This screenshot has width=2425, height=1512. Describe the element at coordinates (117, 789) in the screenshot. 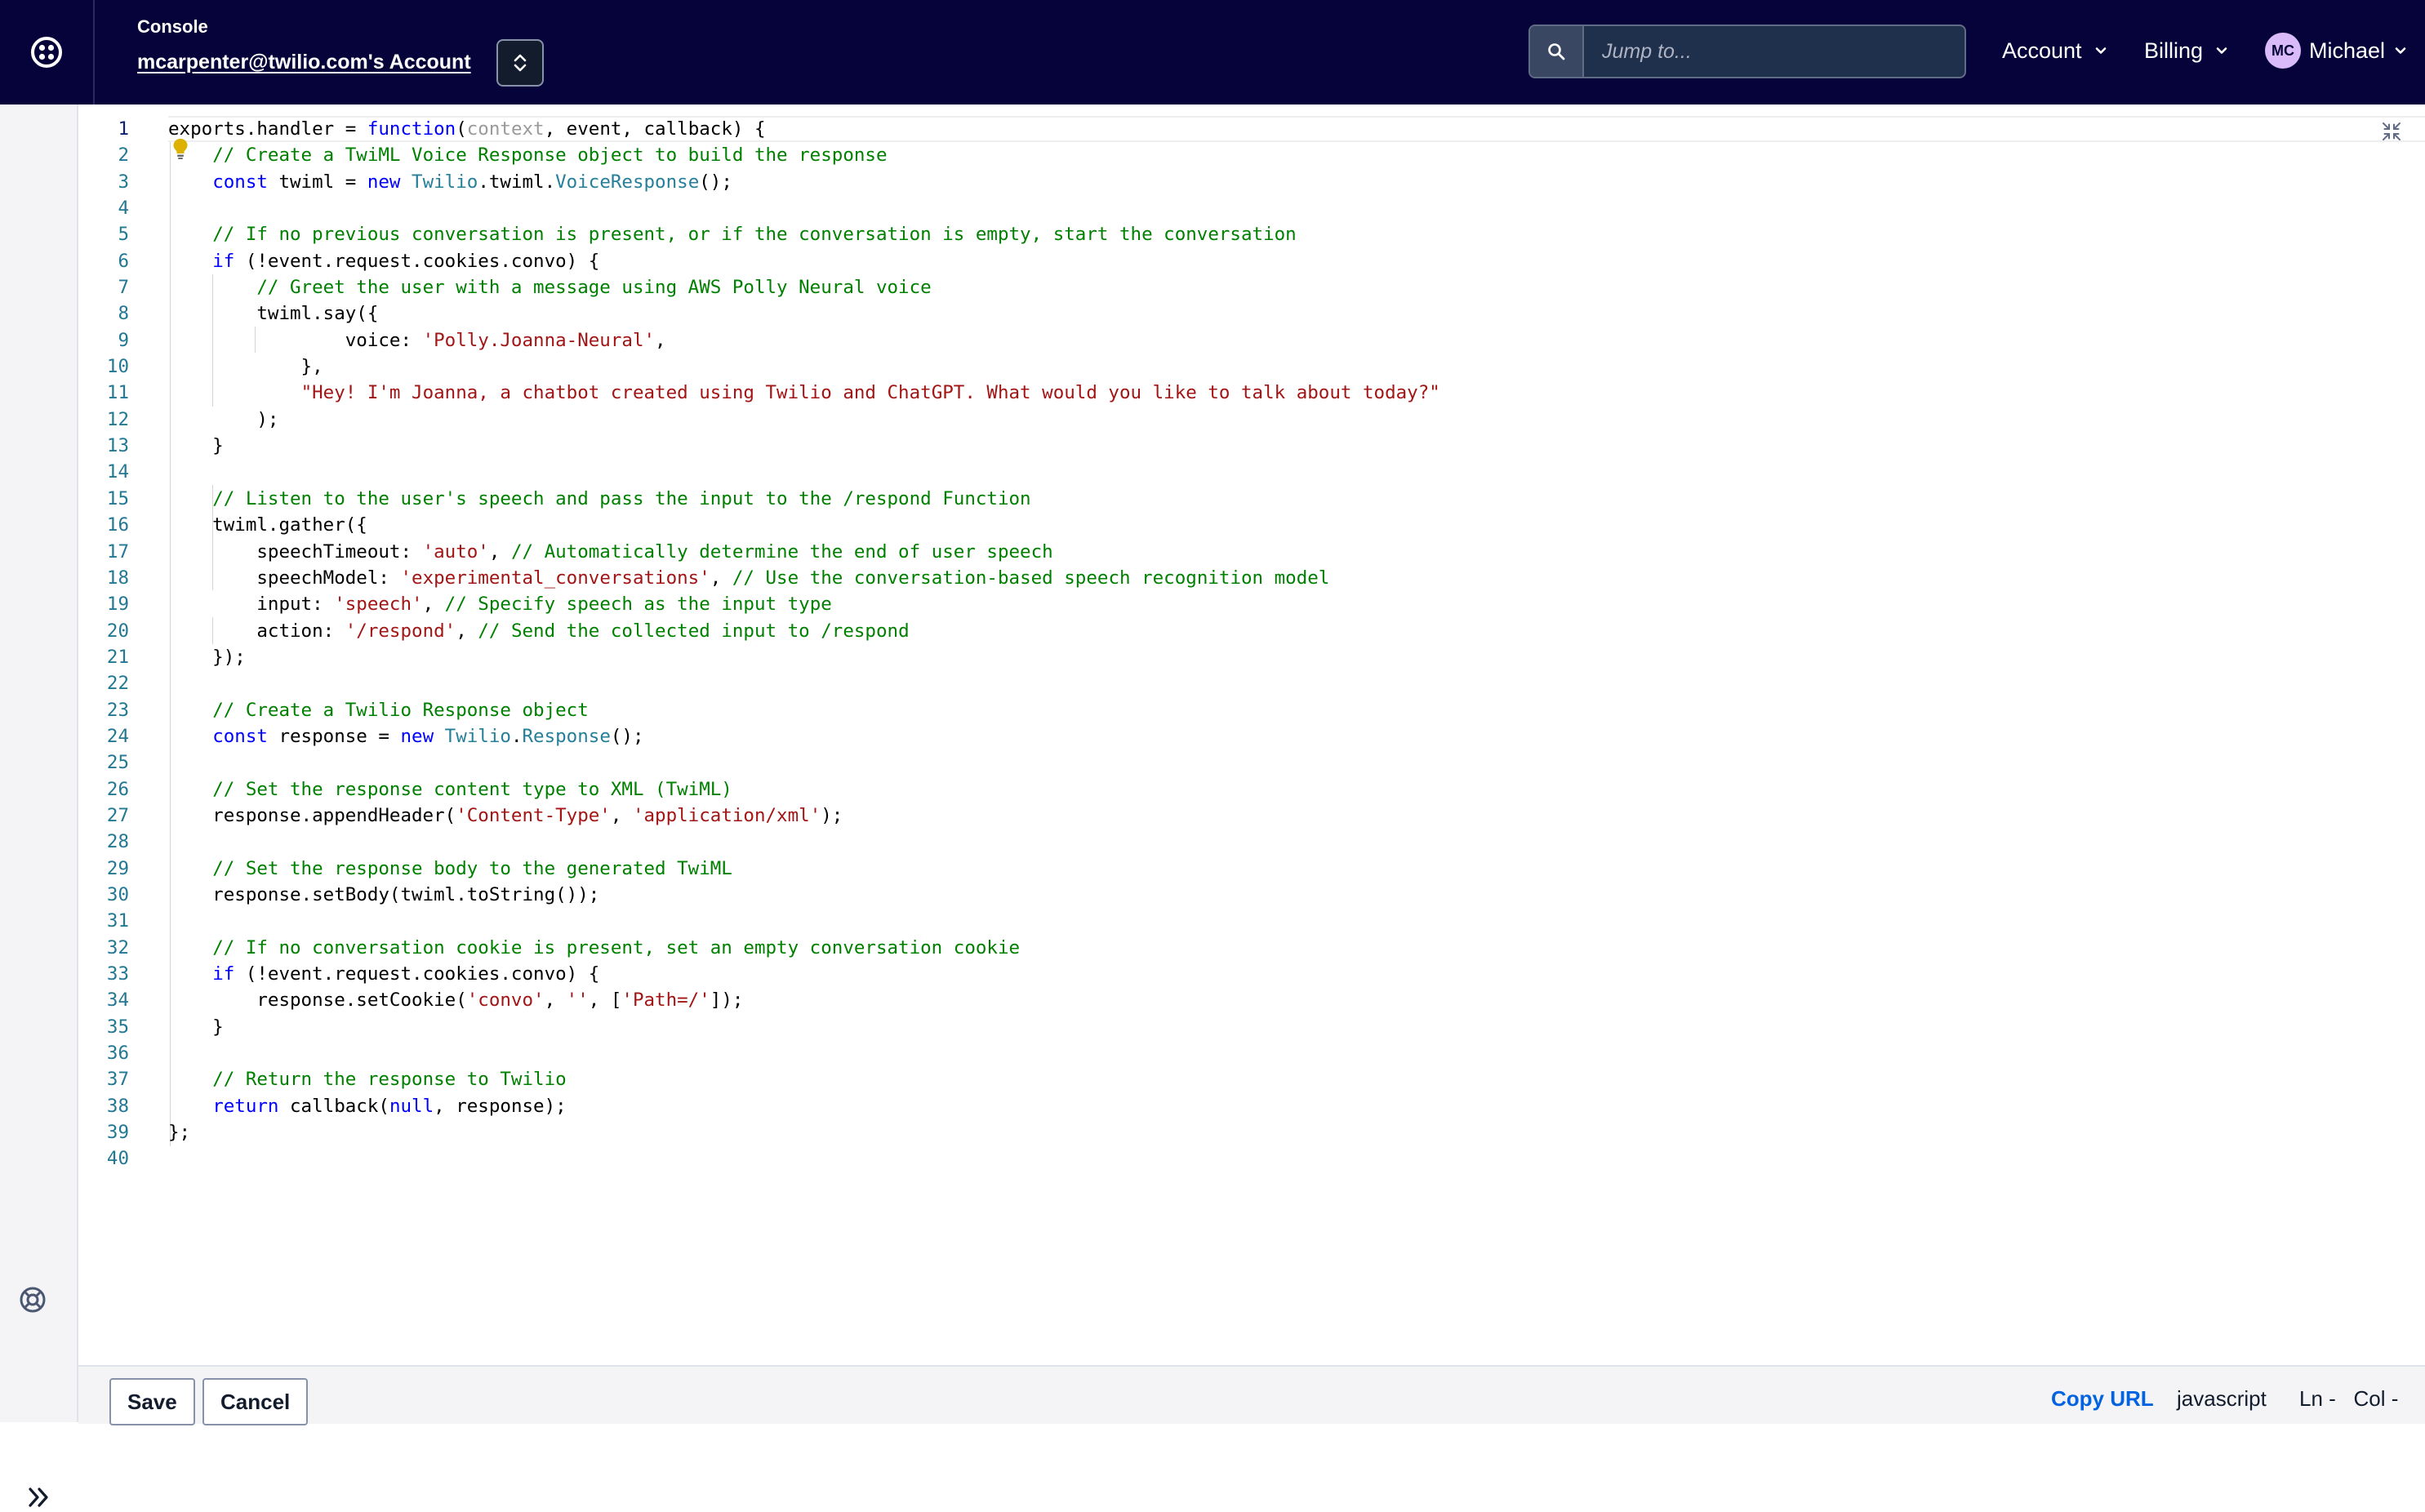

I see `line-number: 26` at that location.